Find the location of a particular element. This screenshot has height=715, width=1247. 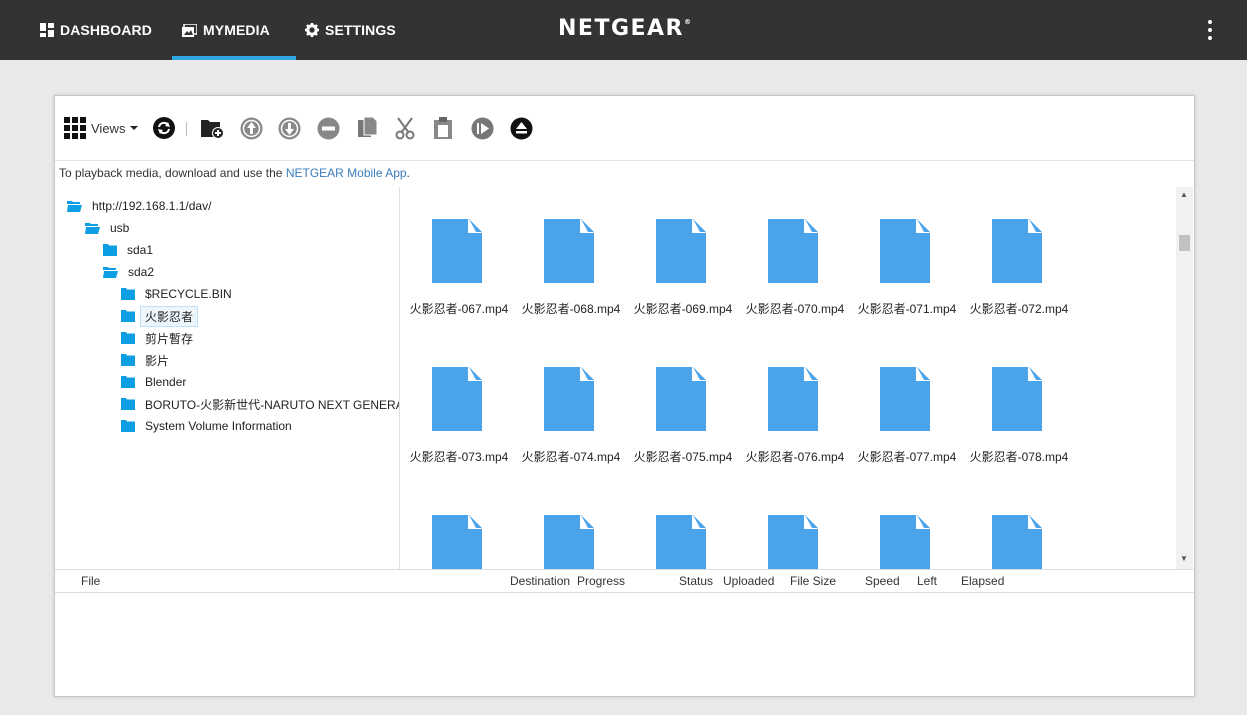

delete-button is located at coordinates (328, 128).